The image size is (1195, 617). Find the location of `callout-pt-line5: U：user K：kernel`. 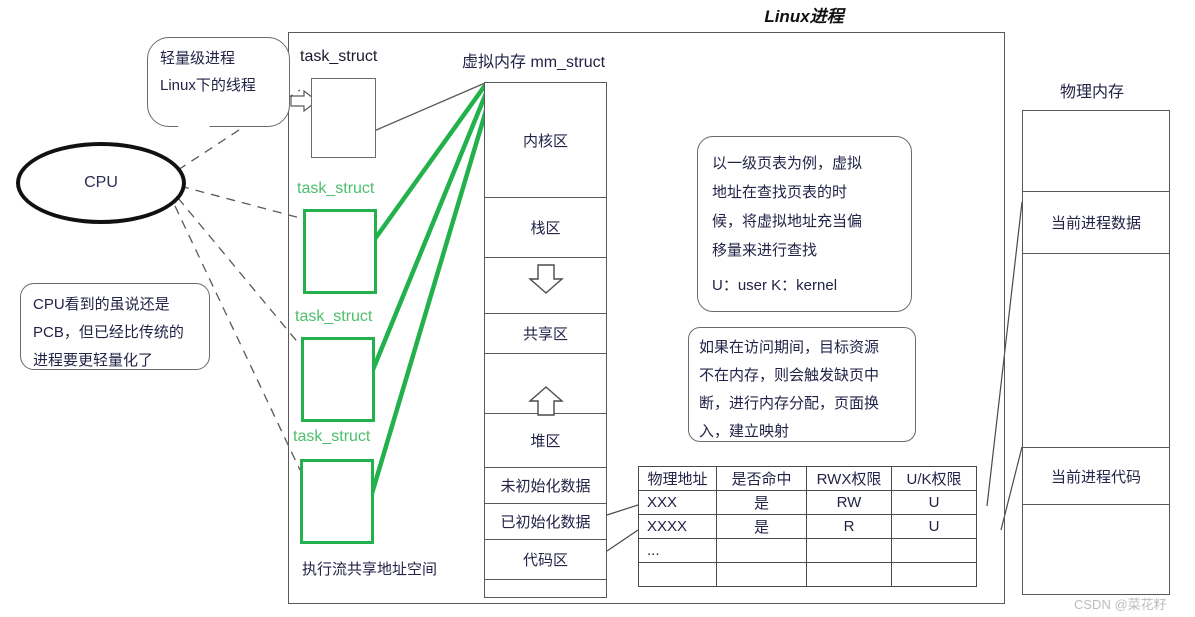

callout-pt-line5: U：user K：kernel is located at coordinates (775, 285).